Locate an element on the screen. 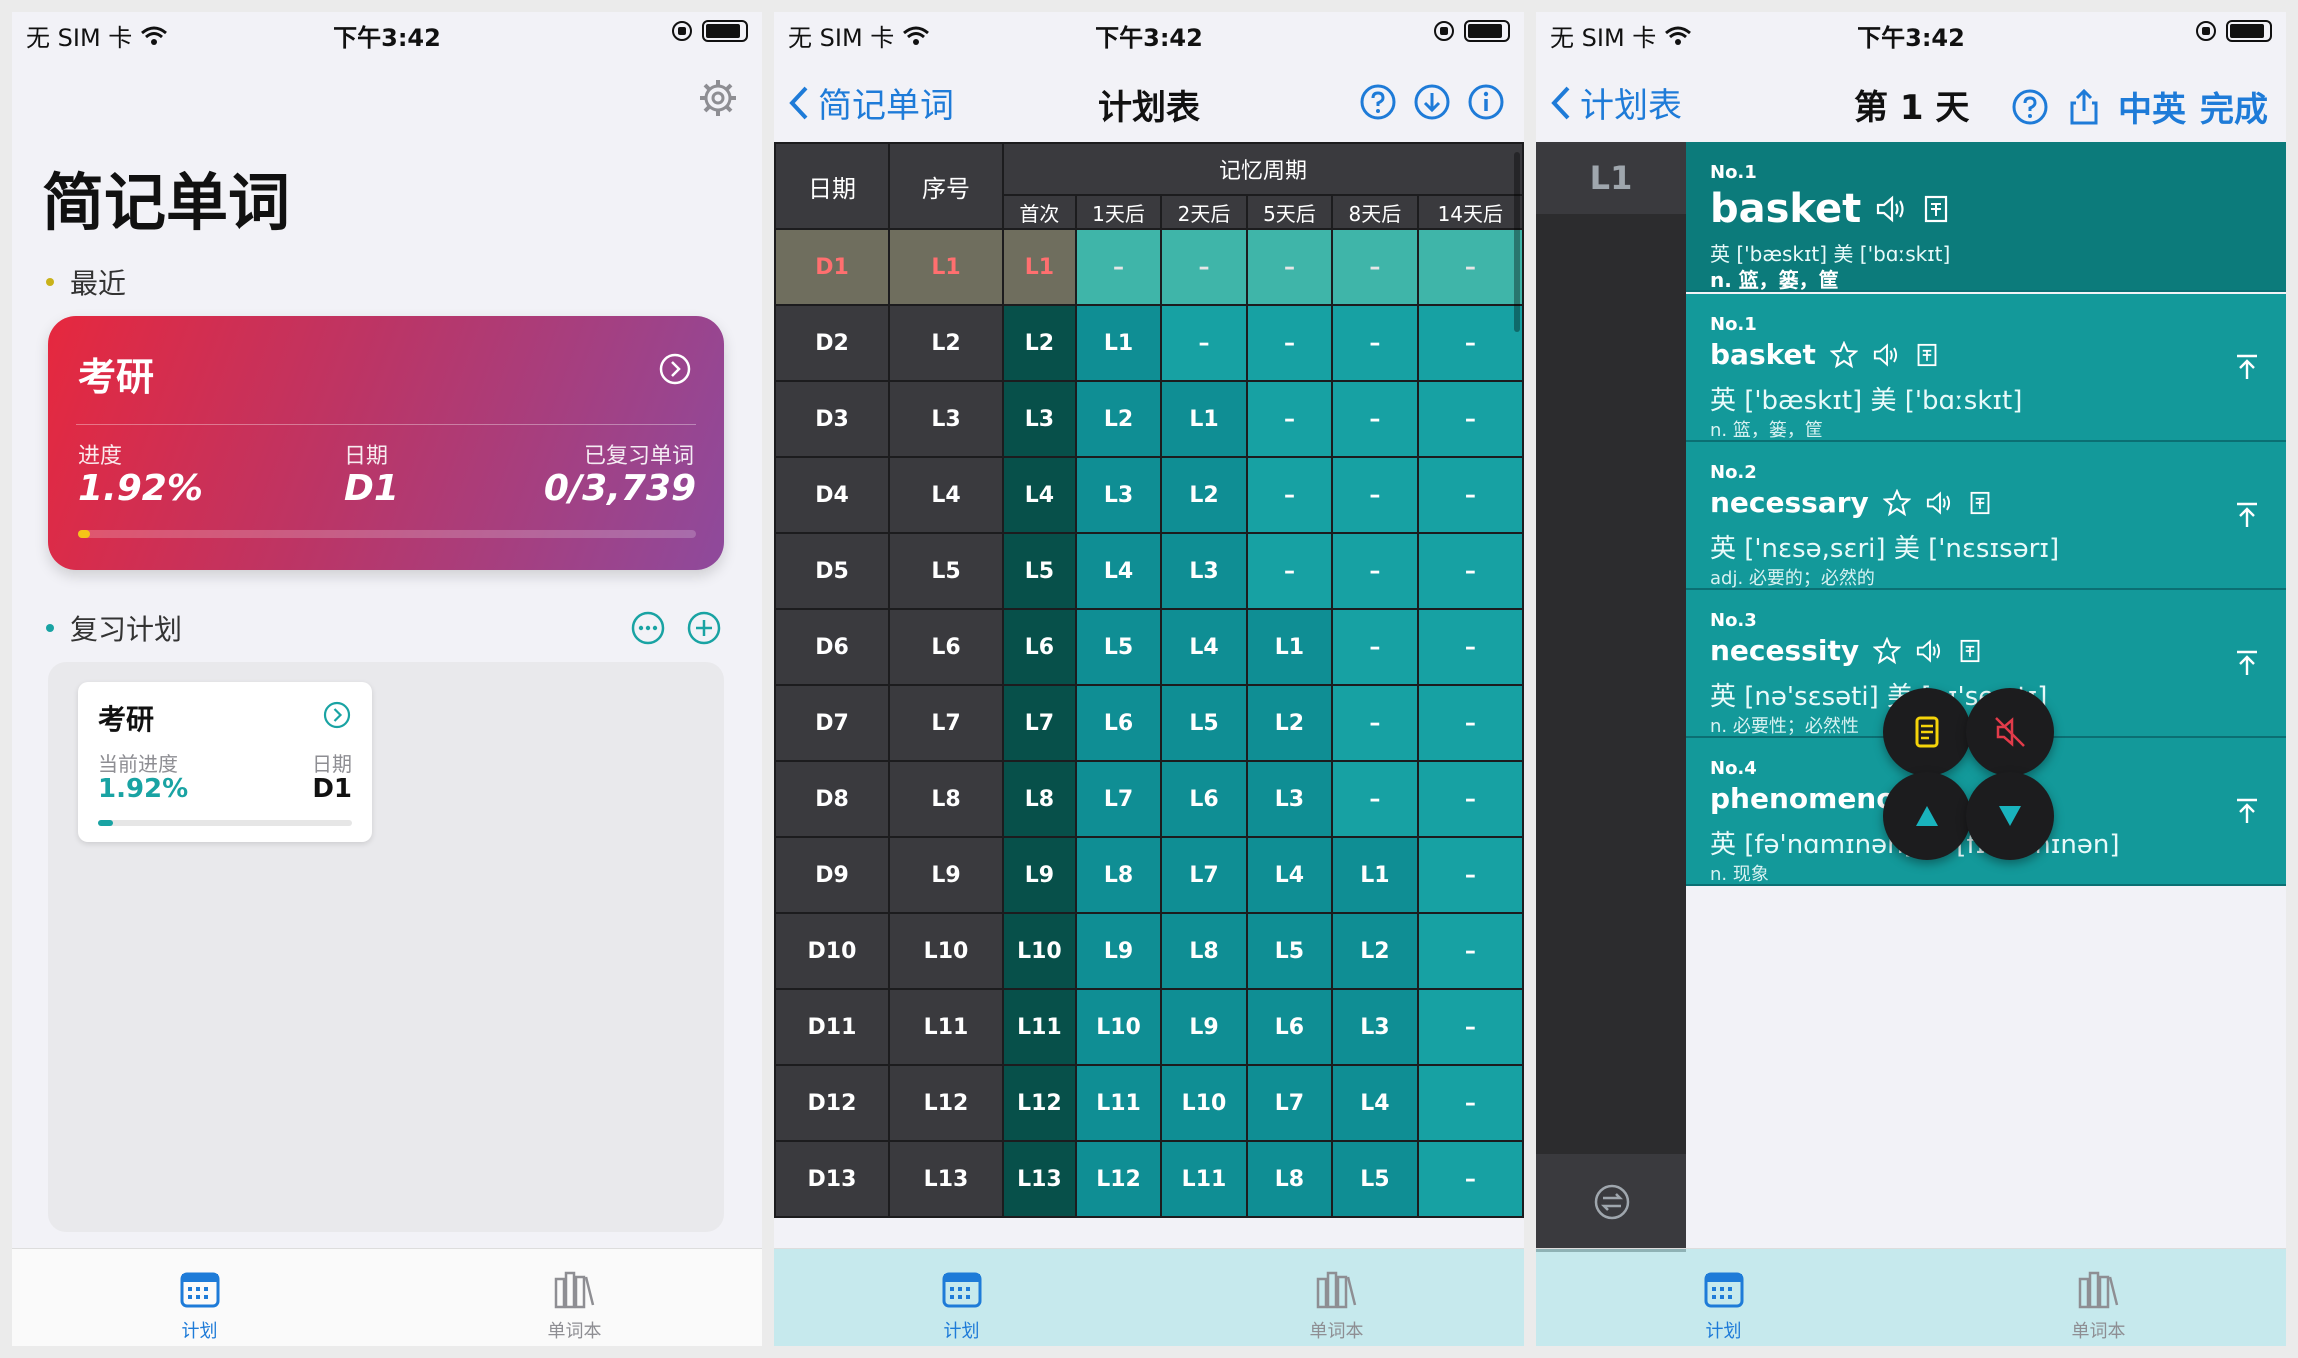 This screenshot has height=1358, width=2298. word-phonetic: 英 ['bæskɪt] 美 ['bɑːskɪt] is located at coordinates (1830, 254).